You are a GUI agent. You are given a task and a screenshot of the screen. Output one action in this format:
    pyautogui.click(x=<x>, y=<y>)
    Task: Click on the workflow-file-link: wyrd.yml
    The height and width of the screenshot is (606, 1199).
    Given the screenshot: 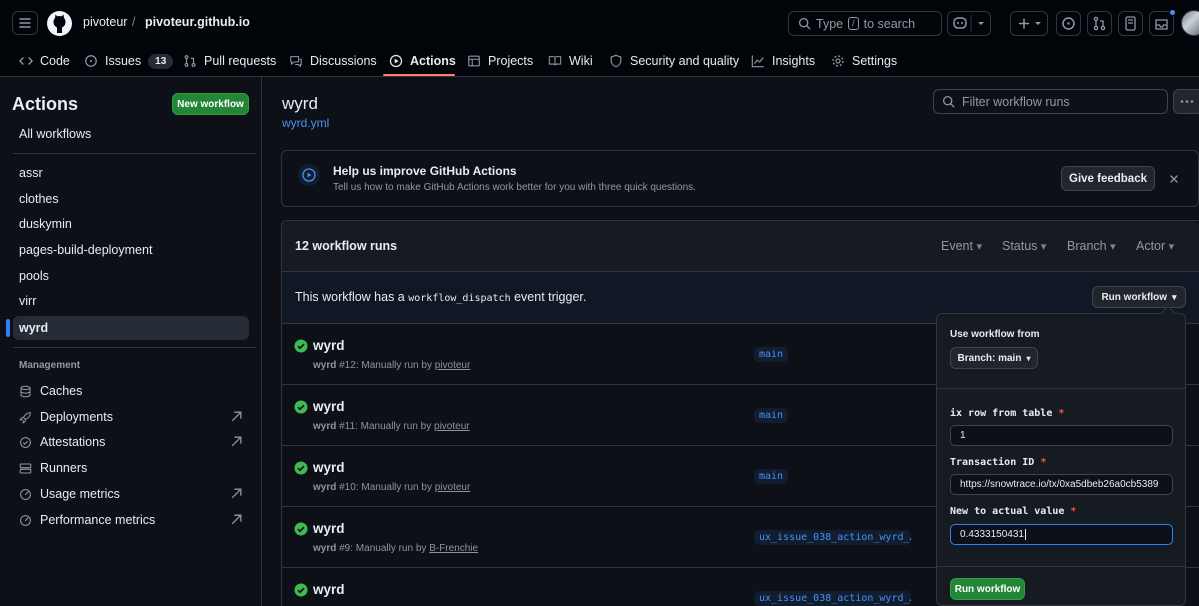 What is the action you would take?
    pyautogui.click(x=305, y=123)
    